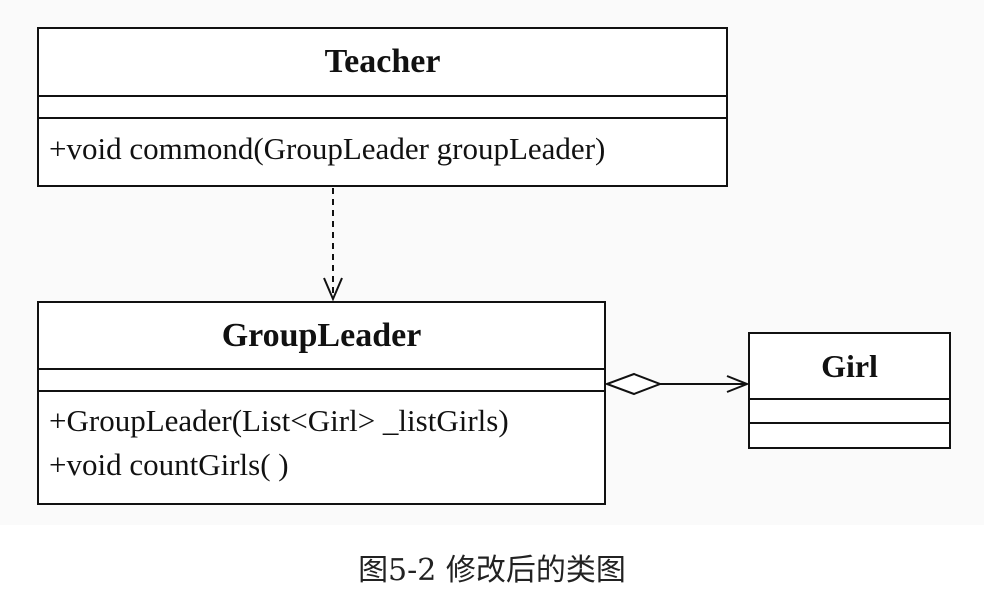 This screenshot has width=984, height=606. Describe the element at coordinates (327, 148) in the screenshot. I see `operation-commond: +void commond(GroupLeader groupLeader)` at that location.